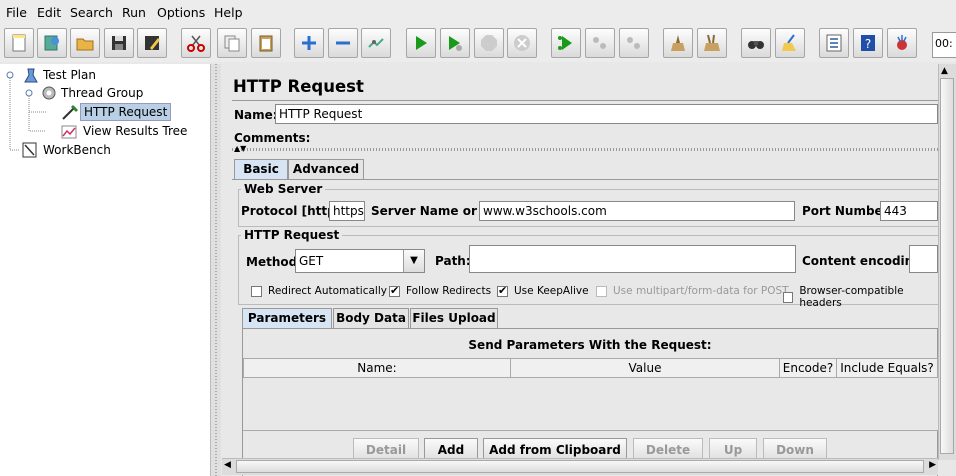 The width and height of the screenshot is (956, 476). What do you see at coordinates (134, 12) in the screenshot?
I see `menu-run: Run` at bounding box center [134, 12].